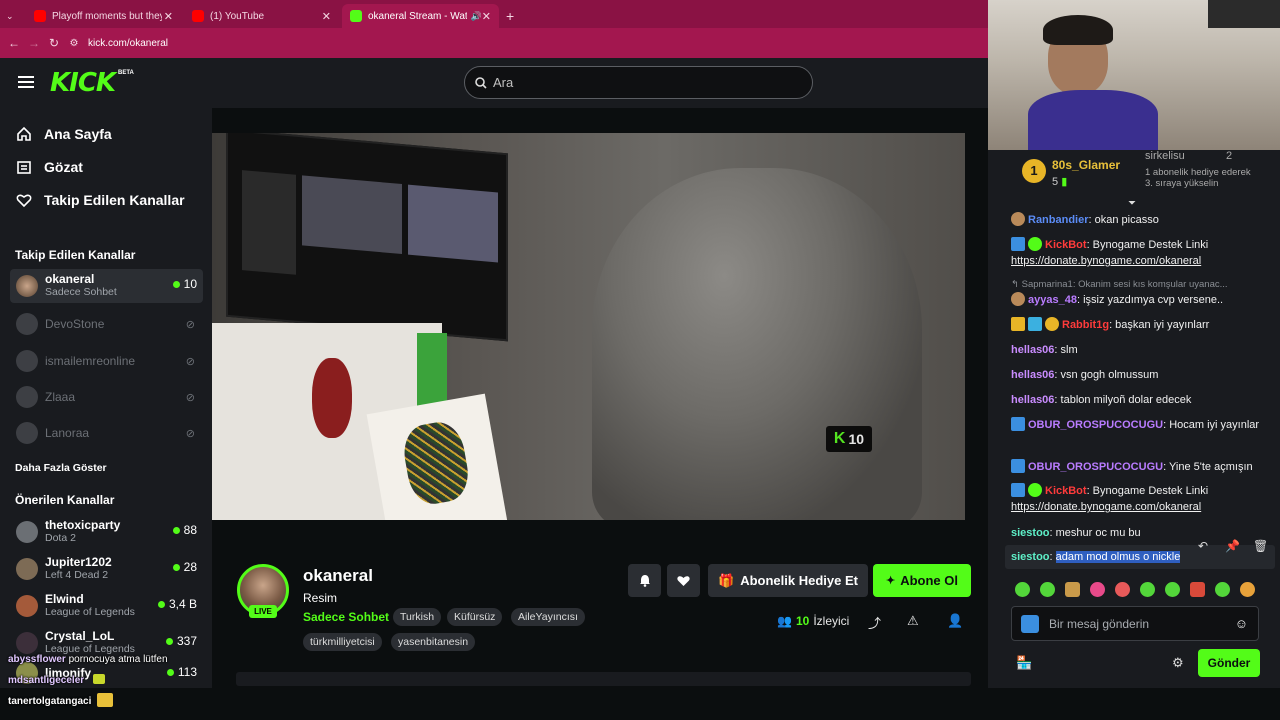 This screenshot has height=720, width=1280. I want to click on reload-icon: ↻, so click(54, 43).